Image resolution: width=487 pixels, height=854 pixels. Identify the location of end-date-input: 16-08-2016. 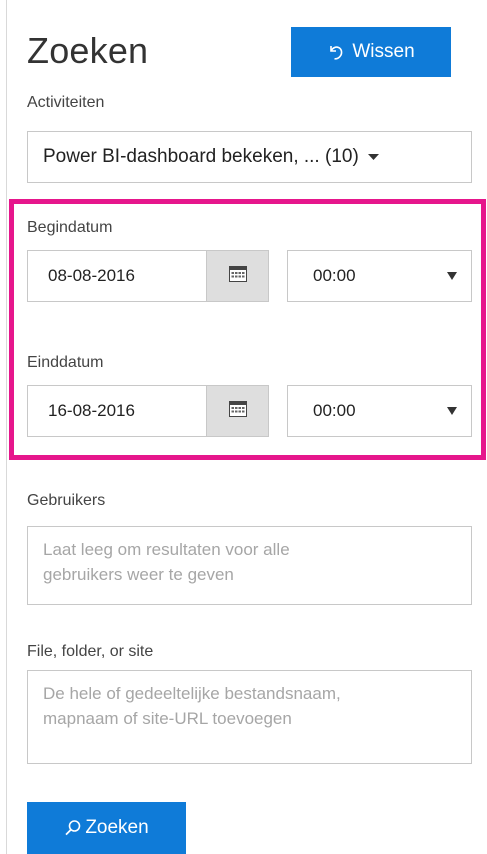
(116, 411).